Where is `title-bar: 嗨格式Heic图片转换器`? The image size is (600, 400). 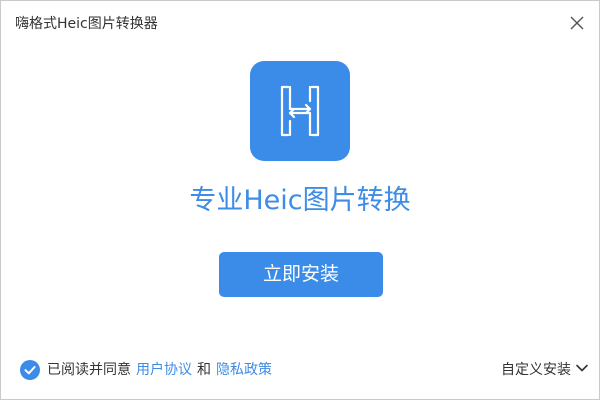 title-bar: 嗨格式Heic图片转换器 is located at coordinates (300, 24).